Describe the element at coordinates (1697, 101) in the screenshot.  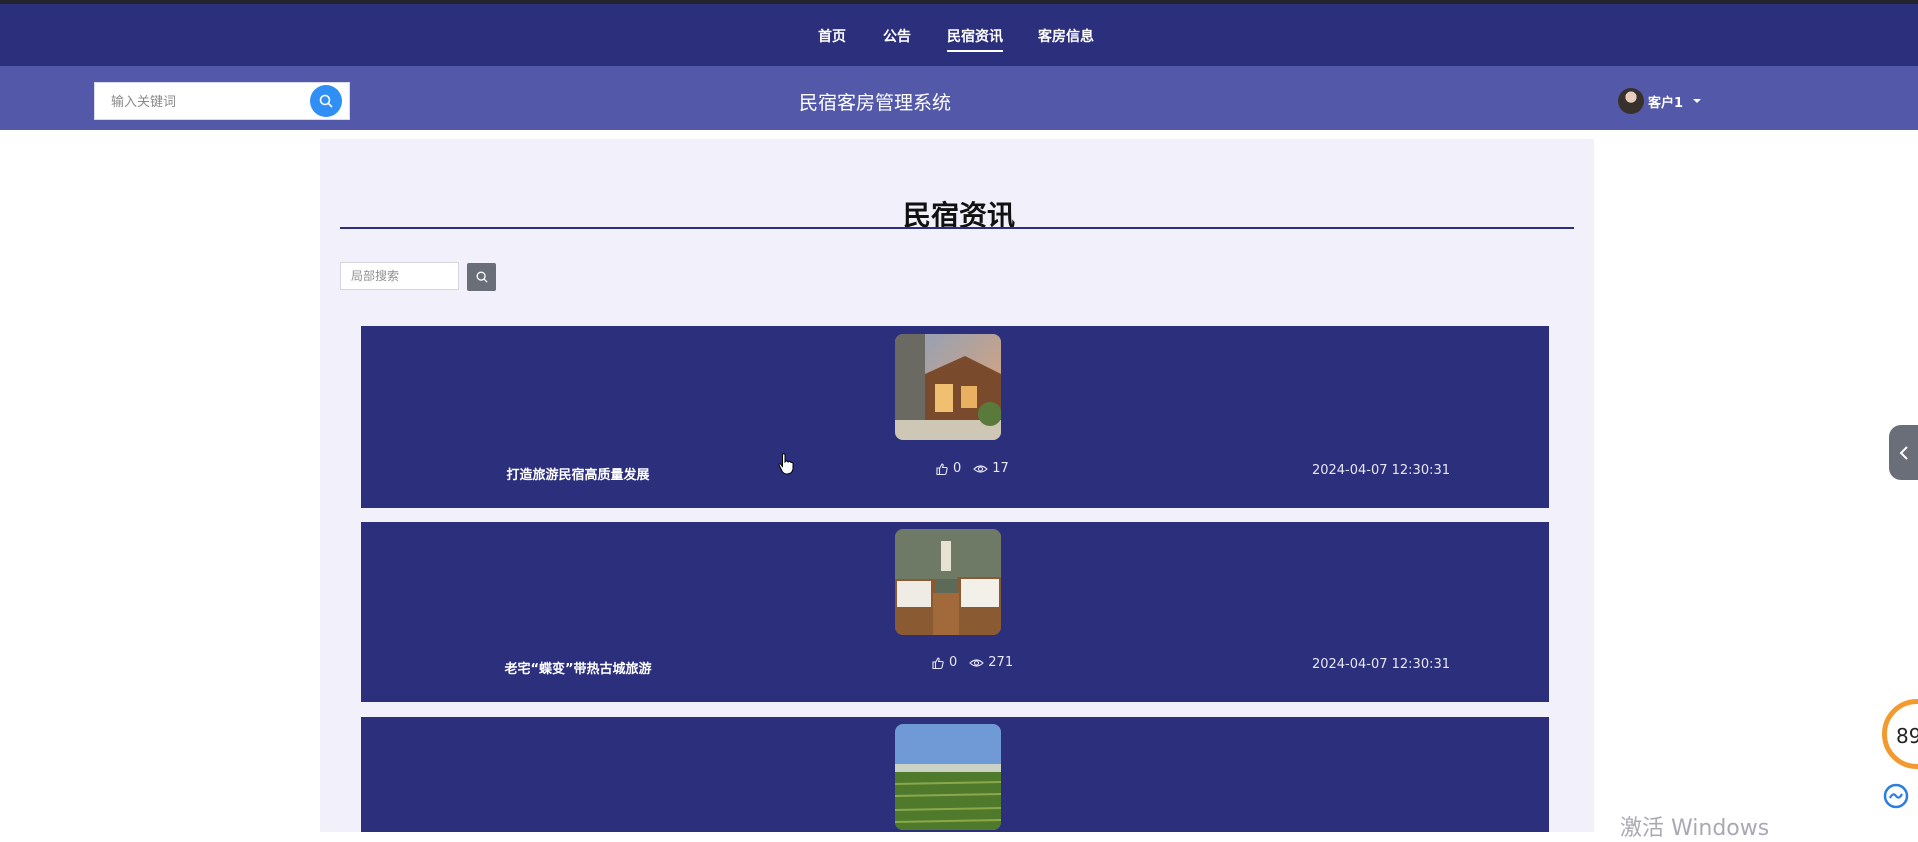
I see `chevron-down-icon` at that location.